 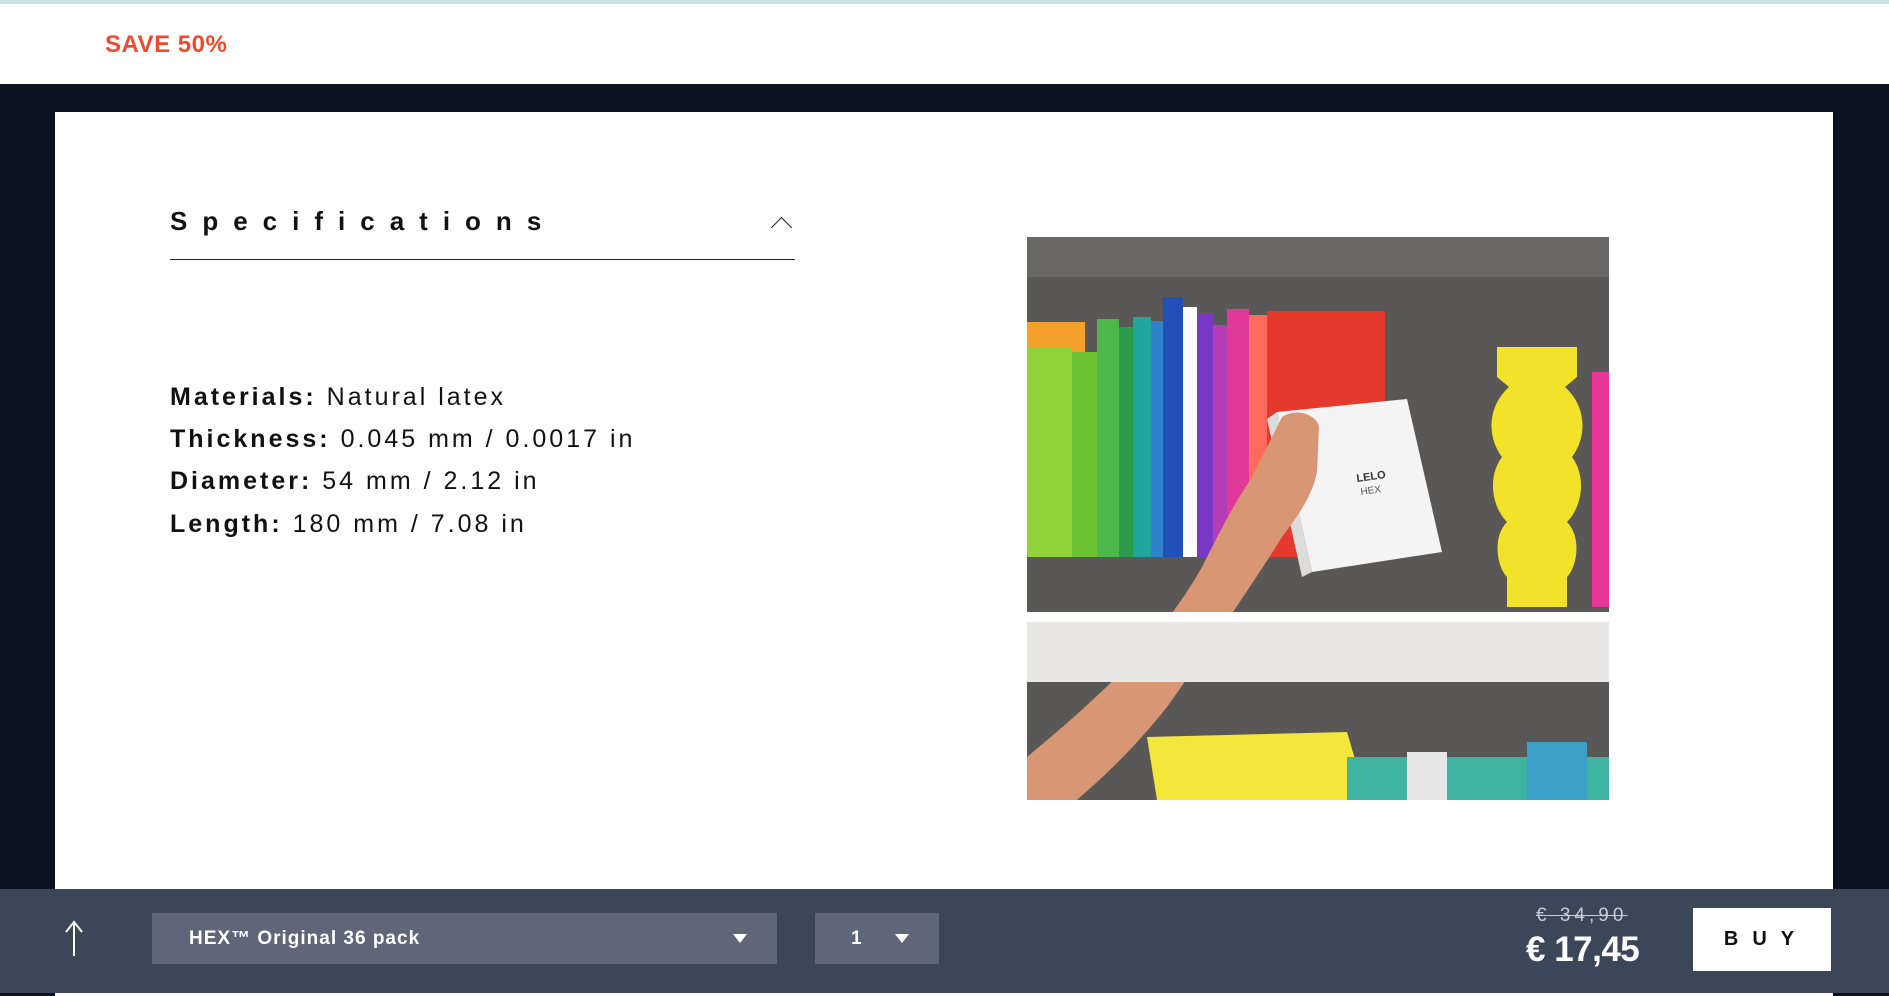 I want to click on specifications-title: Specifications, so click(x=363, y=220).